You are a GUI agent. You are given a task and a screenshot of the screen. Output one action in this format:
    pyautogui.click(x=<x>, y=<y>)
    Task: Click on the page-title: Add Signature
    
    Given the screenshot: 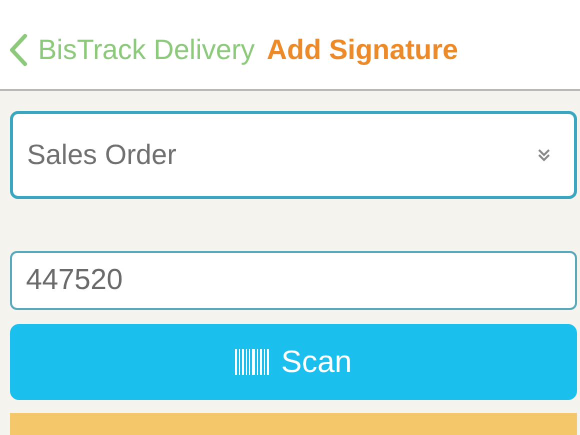 What is the action you would take?
    pyautogui.click(x=362, y=50)
    